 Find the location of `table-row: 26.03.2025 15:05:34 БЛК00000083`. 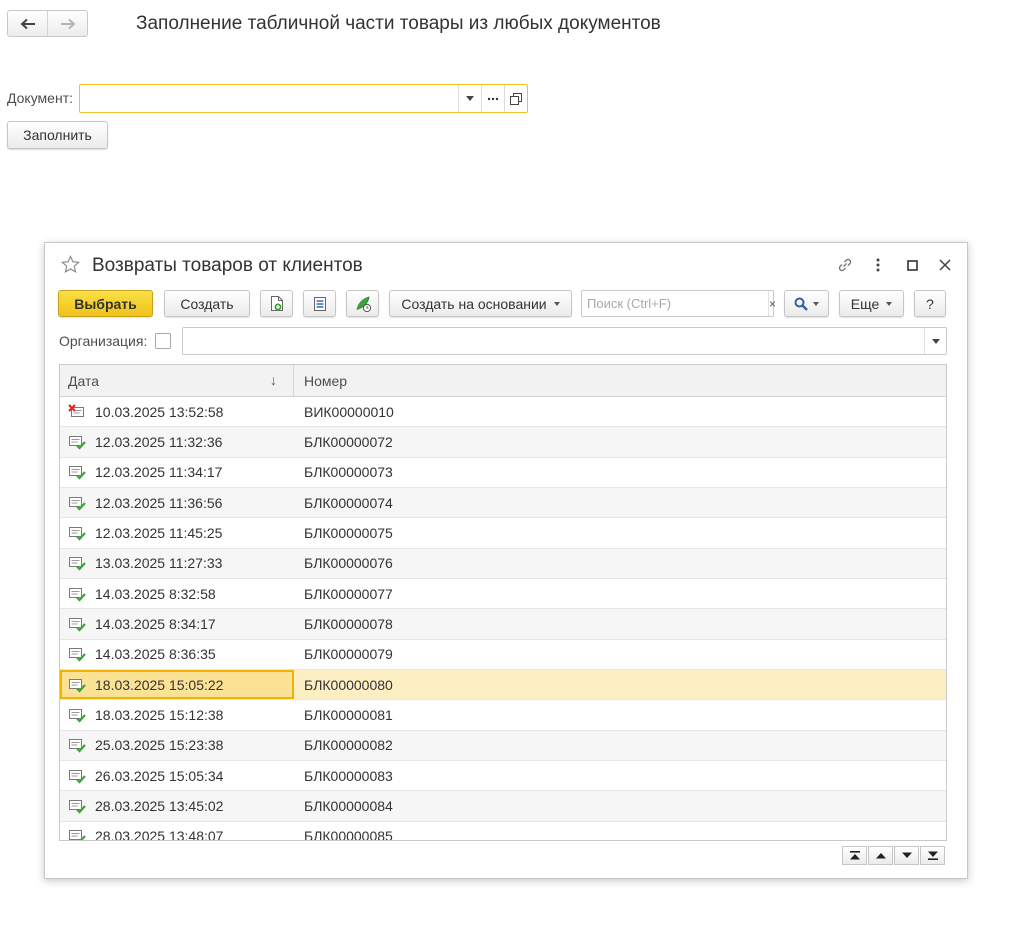

table-row: 26.03.2025 15:05:34 БЛК00000083 is located at coordinates (503, 776).